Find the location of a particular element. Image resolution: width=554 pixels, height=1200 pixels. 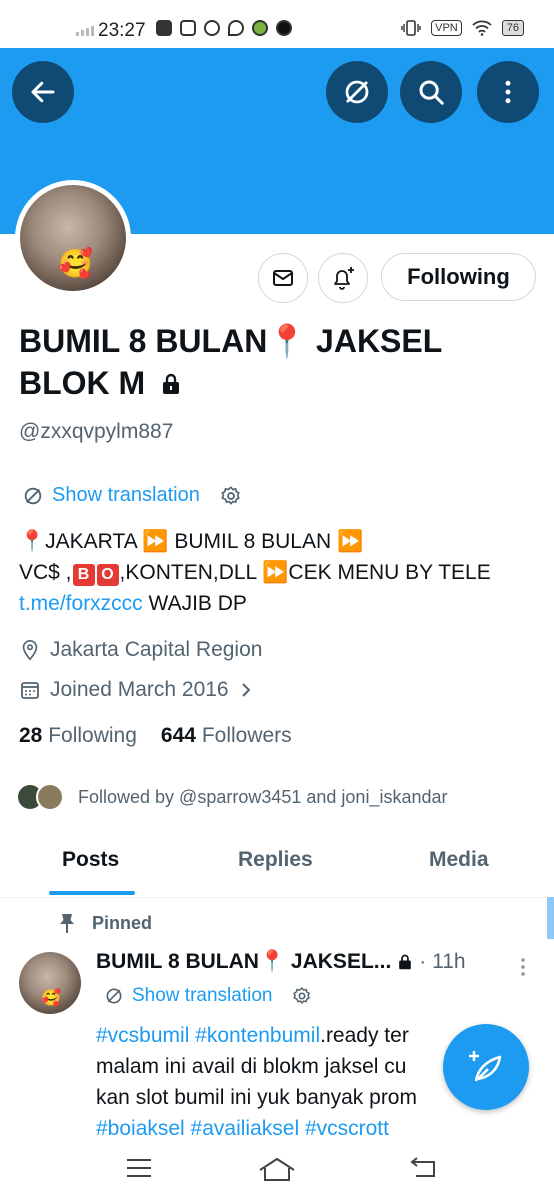

notification-icons is located at coordinates (224, 28).